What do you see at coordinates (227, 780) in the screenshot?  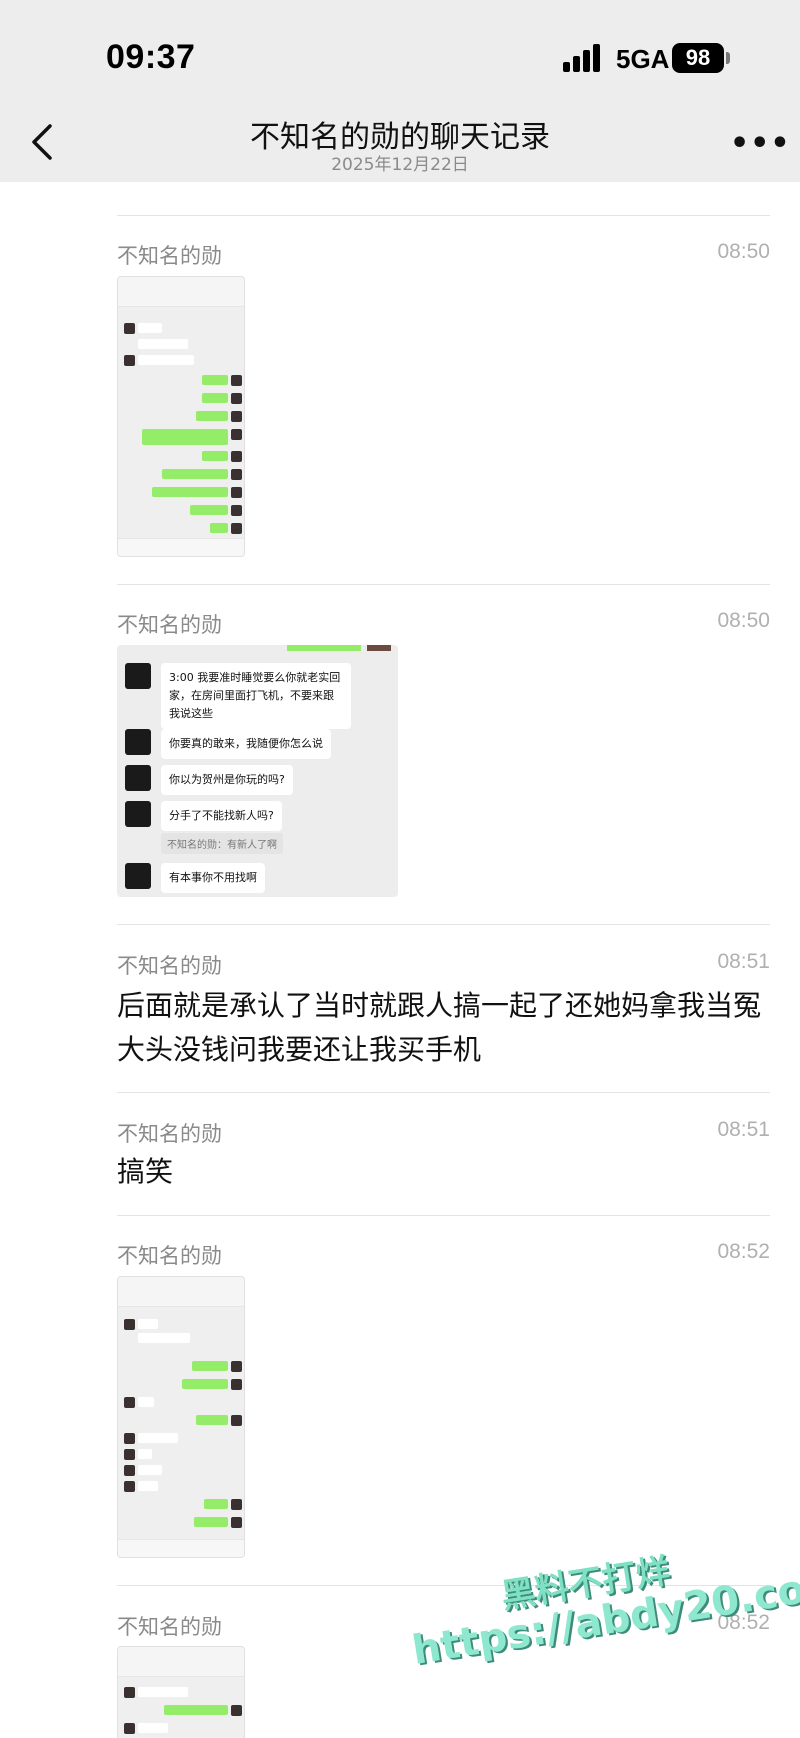 I see `image-chat-bubble: 你以为贺州是你玩的吗?` at bounding box center [227, 780].